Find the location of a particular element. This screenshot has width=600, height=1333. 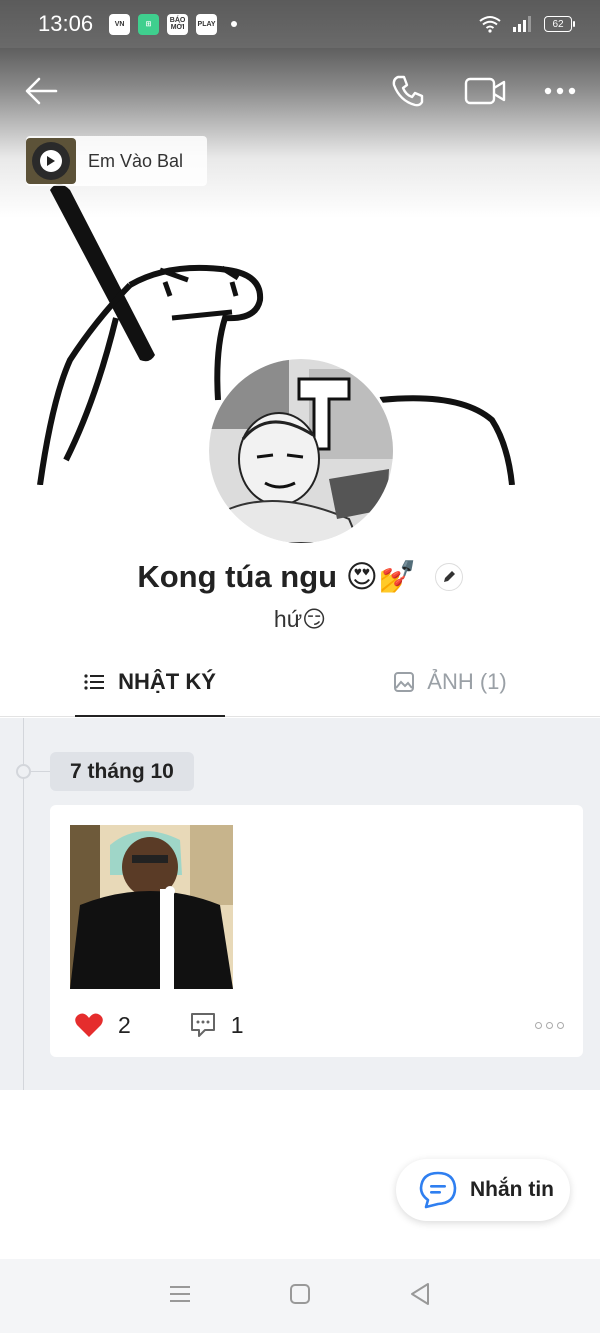

play-app-icon: PLAY is located at coordinates (207, 24).